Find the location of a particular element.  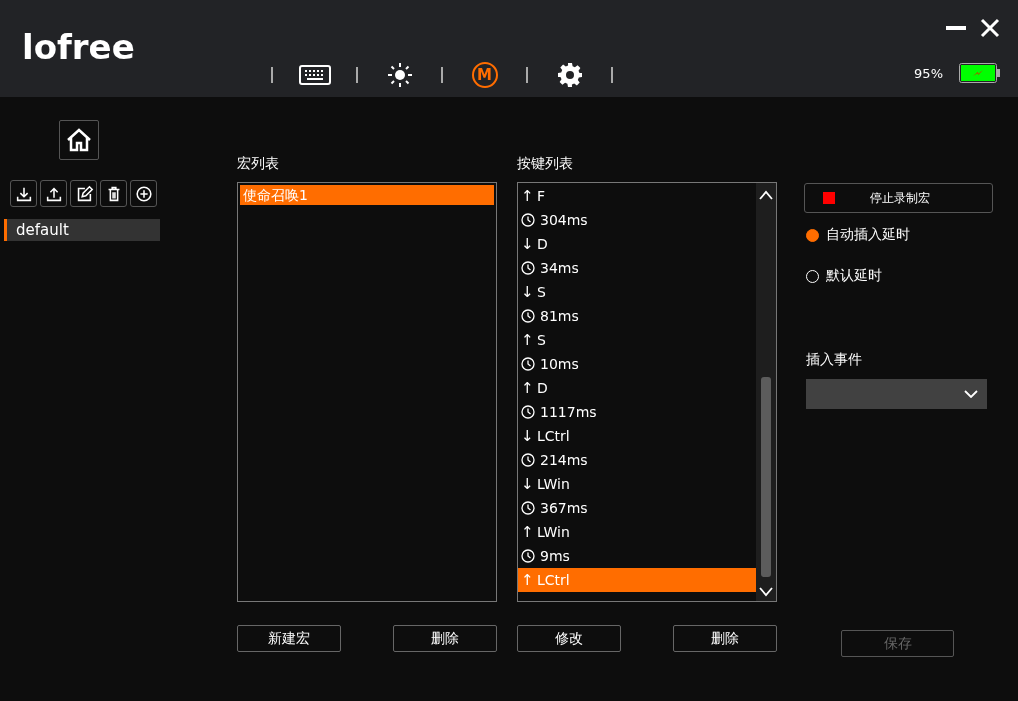

stop-record-button: 停止录制宏 is located at coordinates (898, 198).